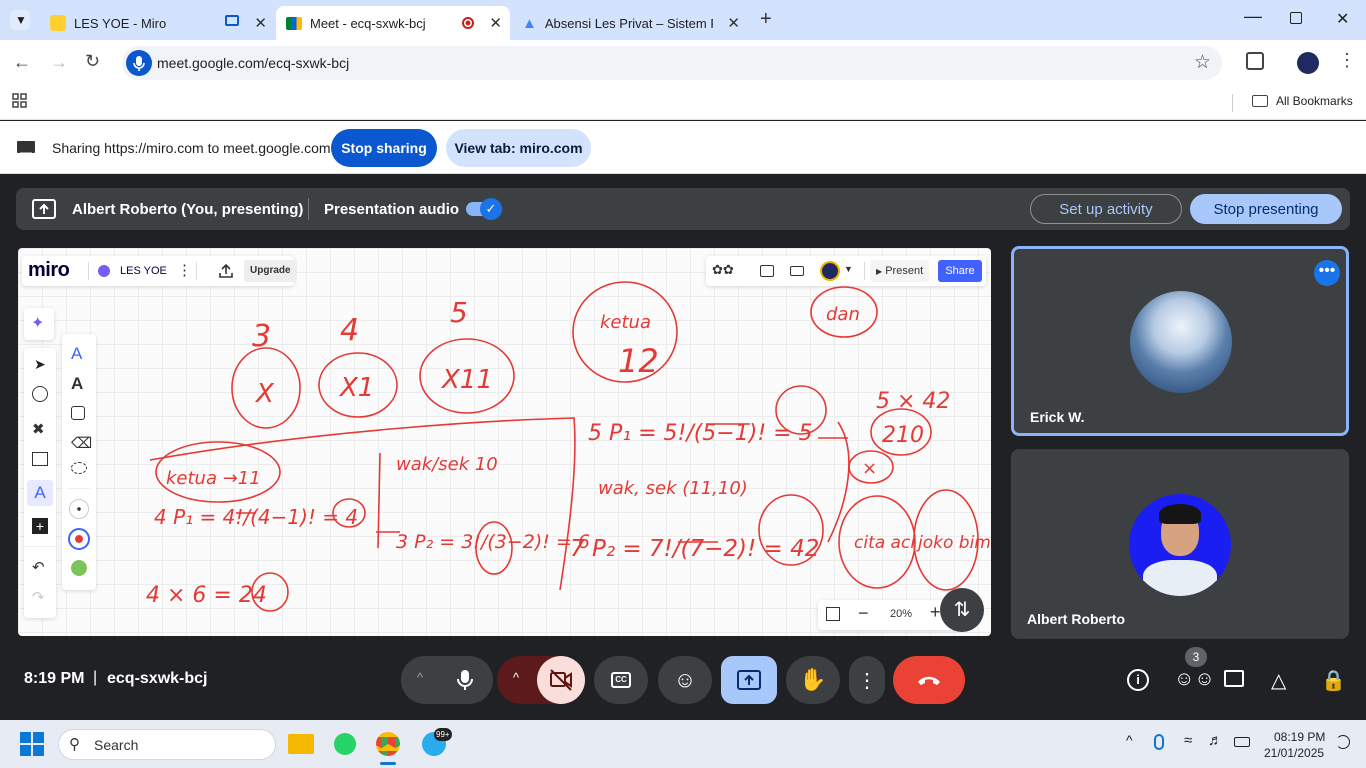 The image size is (1366, 768). I want to click on active-app-indicator, so click(388, 763).